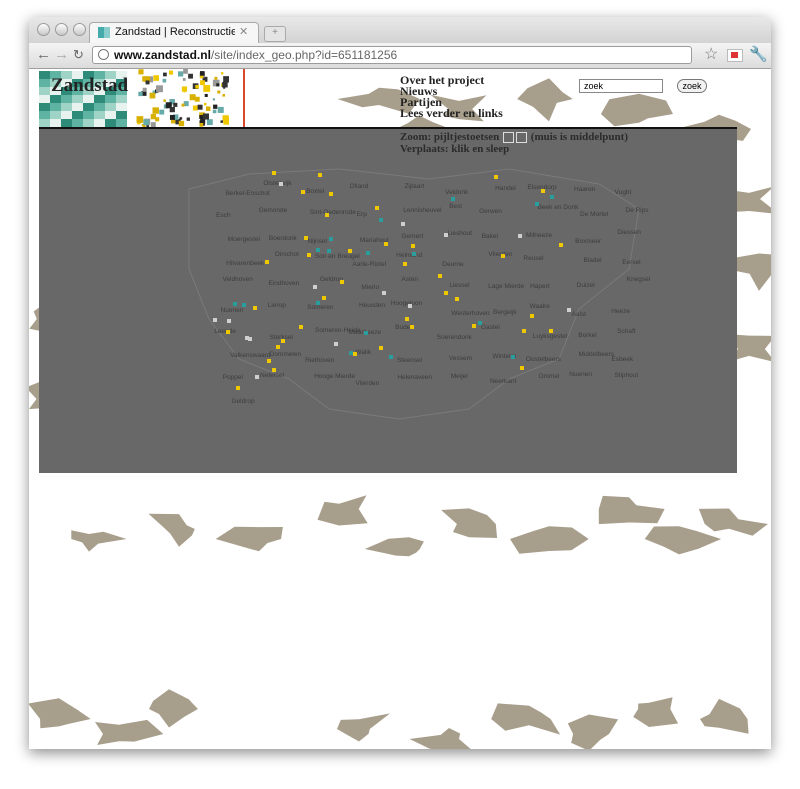 The width and height of the screenshot is (800, 789). I want to click on tab-close-icon: ✕, so click(243, 32).